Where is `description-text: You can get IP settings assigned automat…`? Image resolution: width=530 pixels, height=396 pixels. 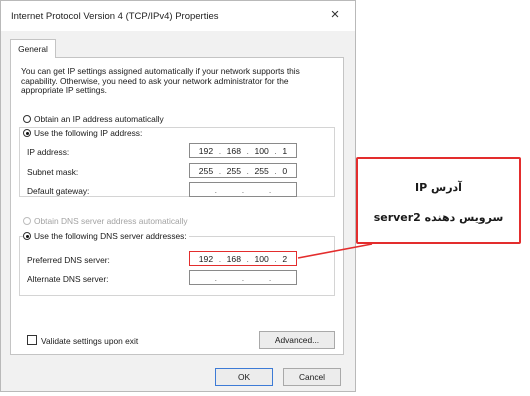 description-text: You can get IP settings assigned automat… is located at coordinates (160, 80).